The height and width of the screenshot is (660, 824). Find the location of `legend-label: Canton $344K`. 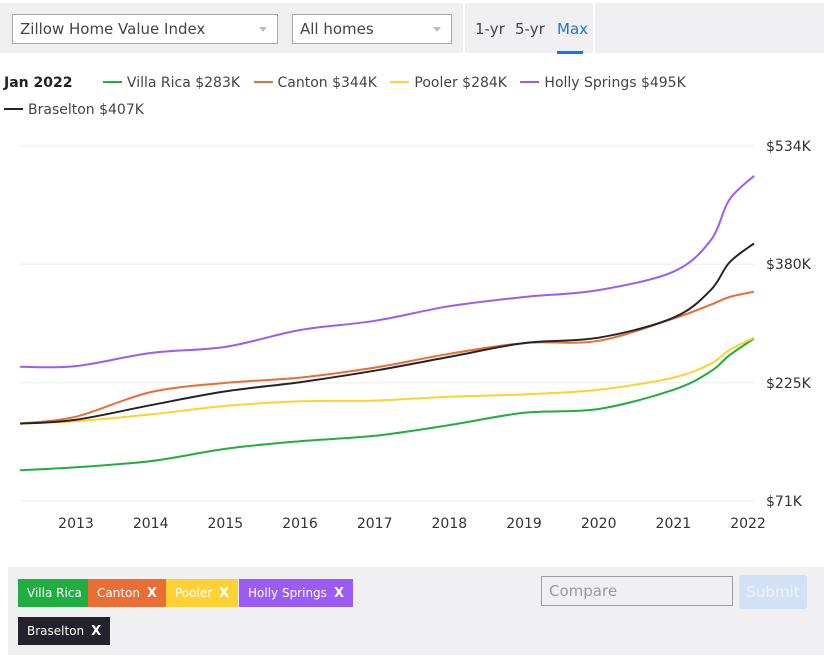

legend-label: Canton $344K is located at coordinates (327, 83).